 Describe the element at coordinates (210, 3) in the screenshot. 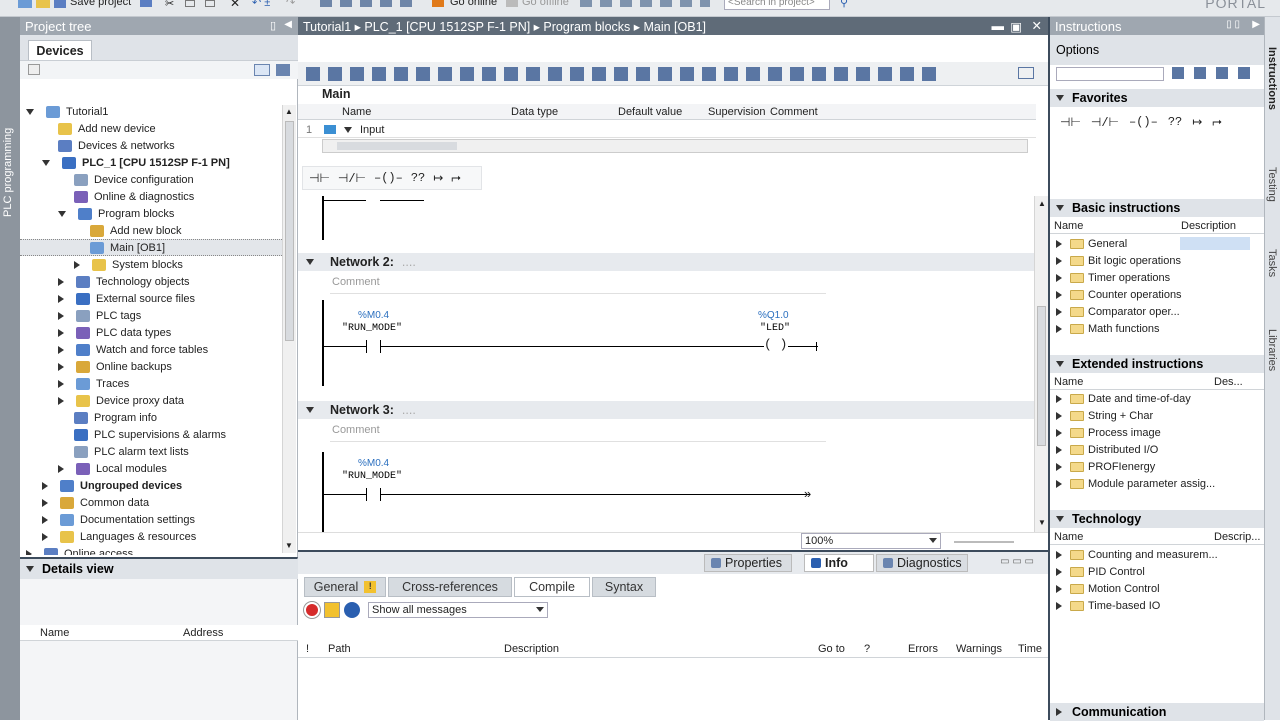

I see `paste-icon` at that location.